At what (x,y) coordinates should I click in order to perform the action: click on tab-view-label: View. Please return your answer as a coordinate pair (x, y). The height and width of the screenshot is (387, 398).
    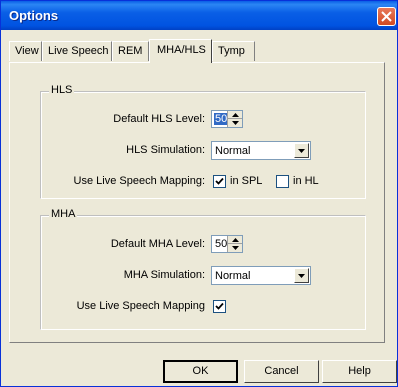
    Looking at the image, I should click on (27, 51).